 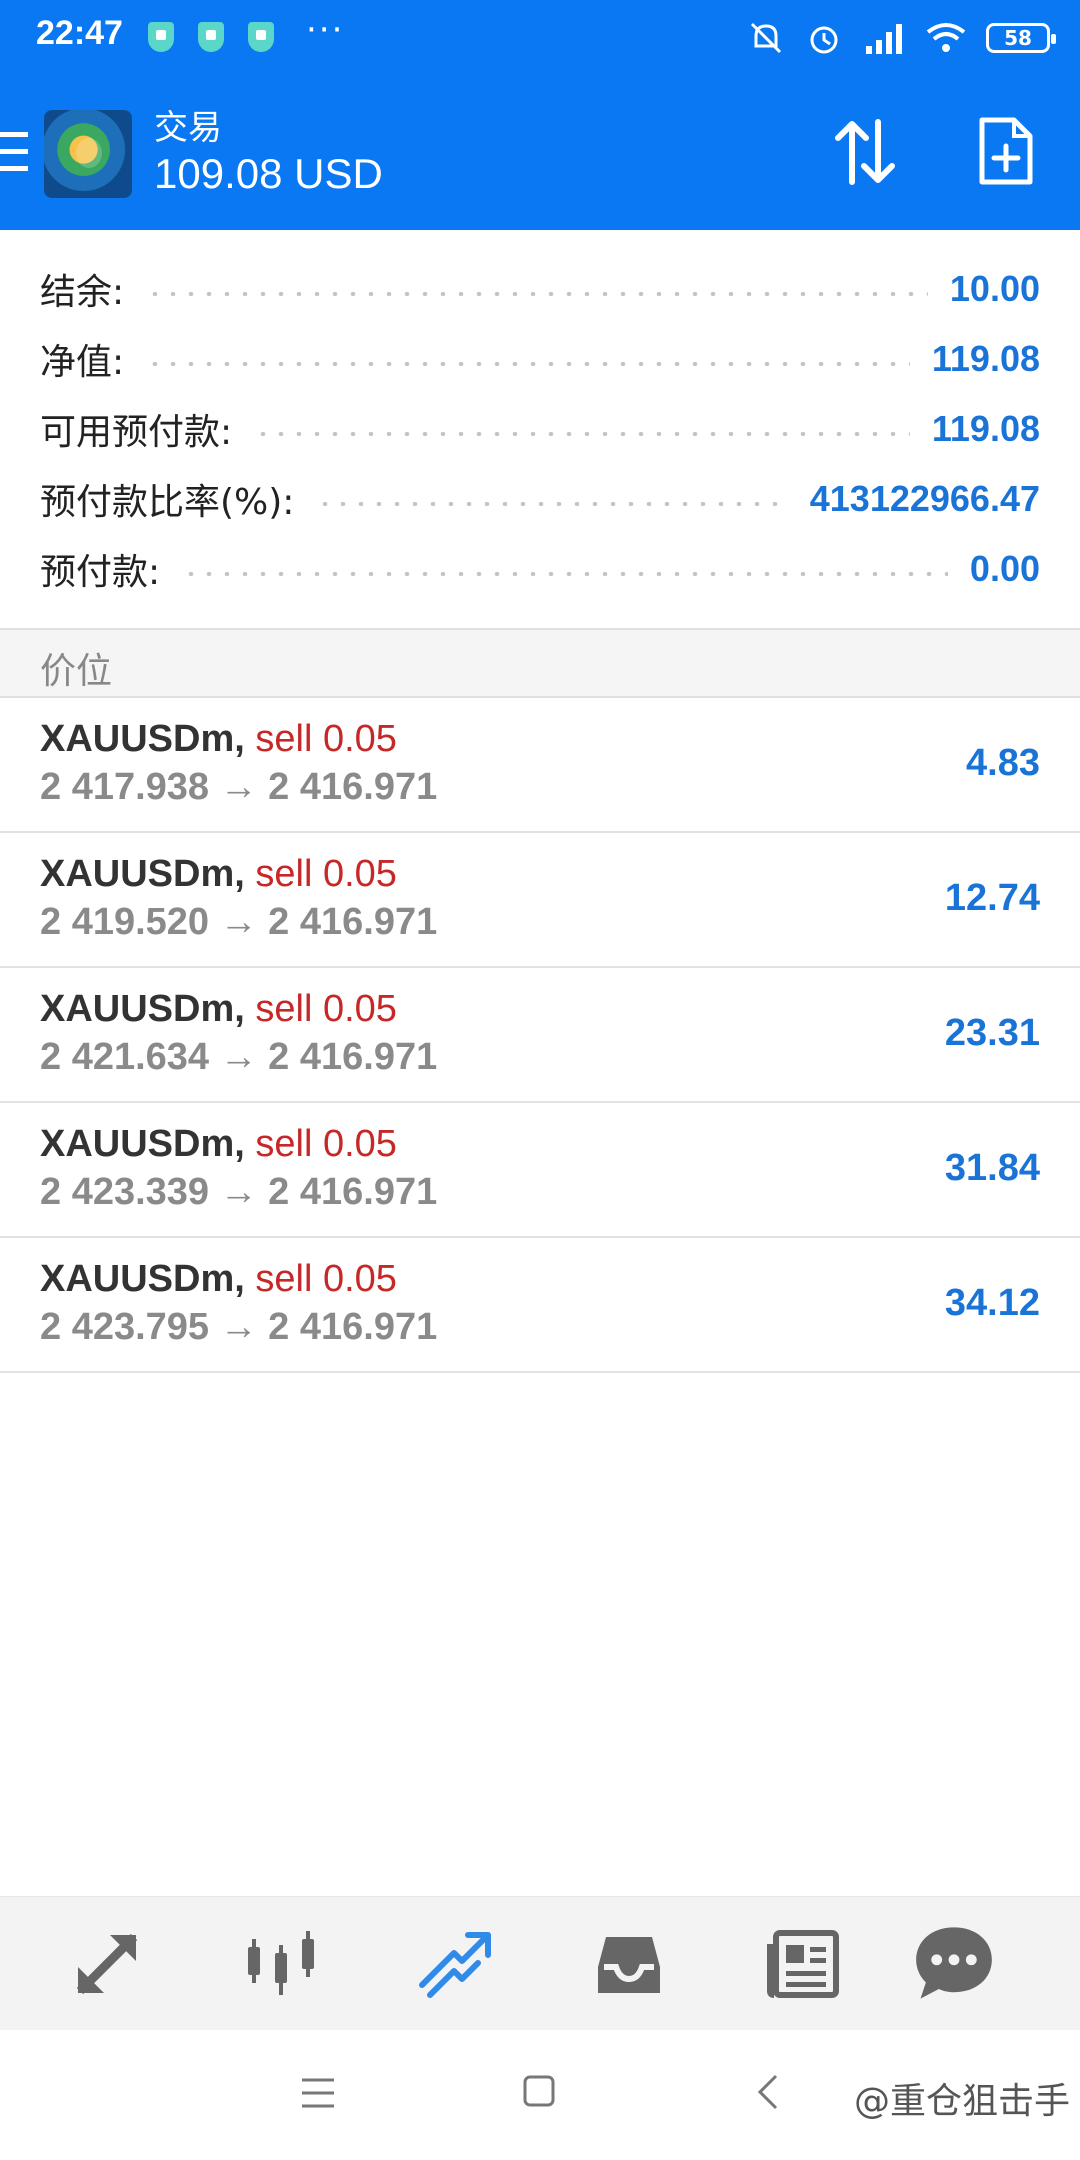 I want to click on status-bar: 22:47 ··· 58, so click(x=540, y=38).